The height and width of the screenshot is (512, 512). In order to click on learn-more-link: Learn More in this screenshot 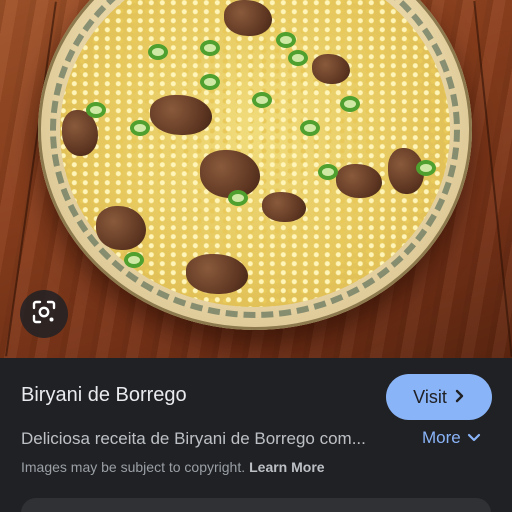, I will do `click(286, 467)`.